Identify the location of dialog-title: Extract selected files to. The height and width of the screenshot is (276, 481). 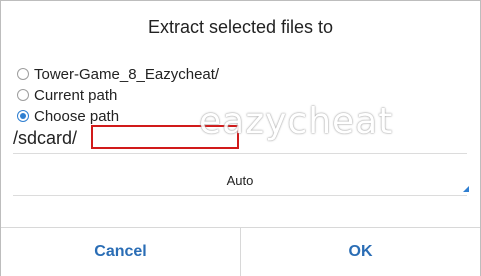
(240, 27).